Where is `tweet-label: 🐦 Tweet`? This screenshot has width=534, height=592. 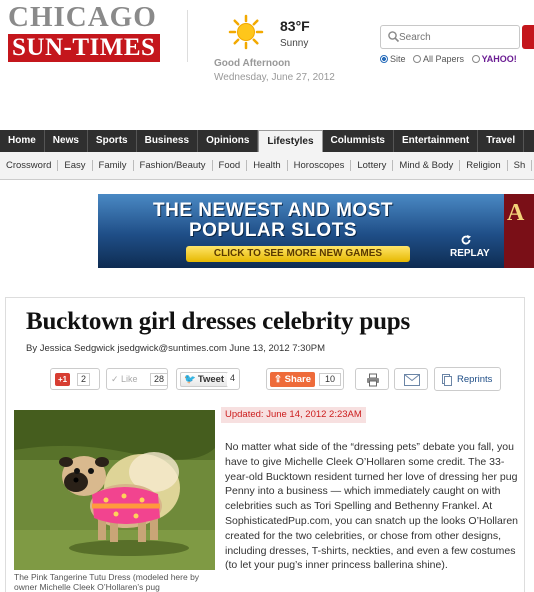
tweet-label: 🐦 Tweet is located at coordinates (204, 379).